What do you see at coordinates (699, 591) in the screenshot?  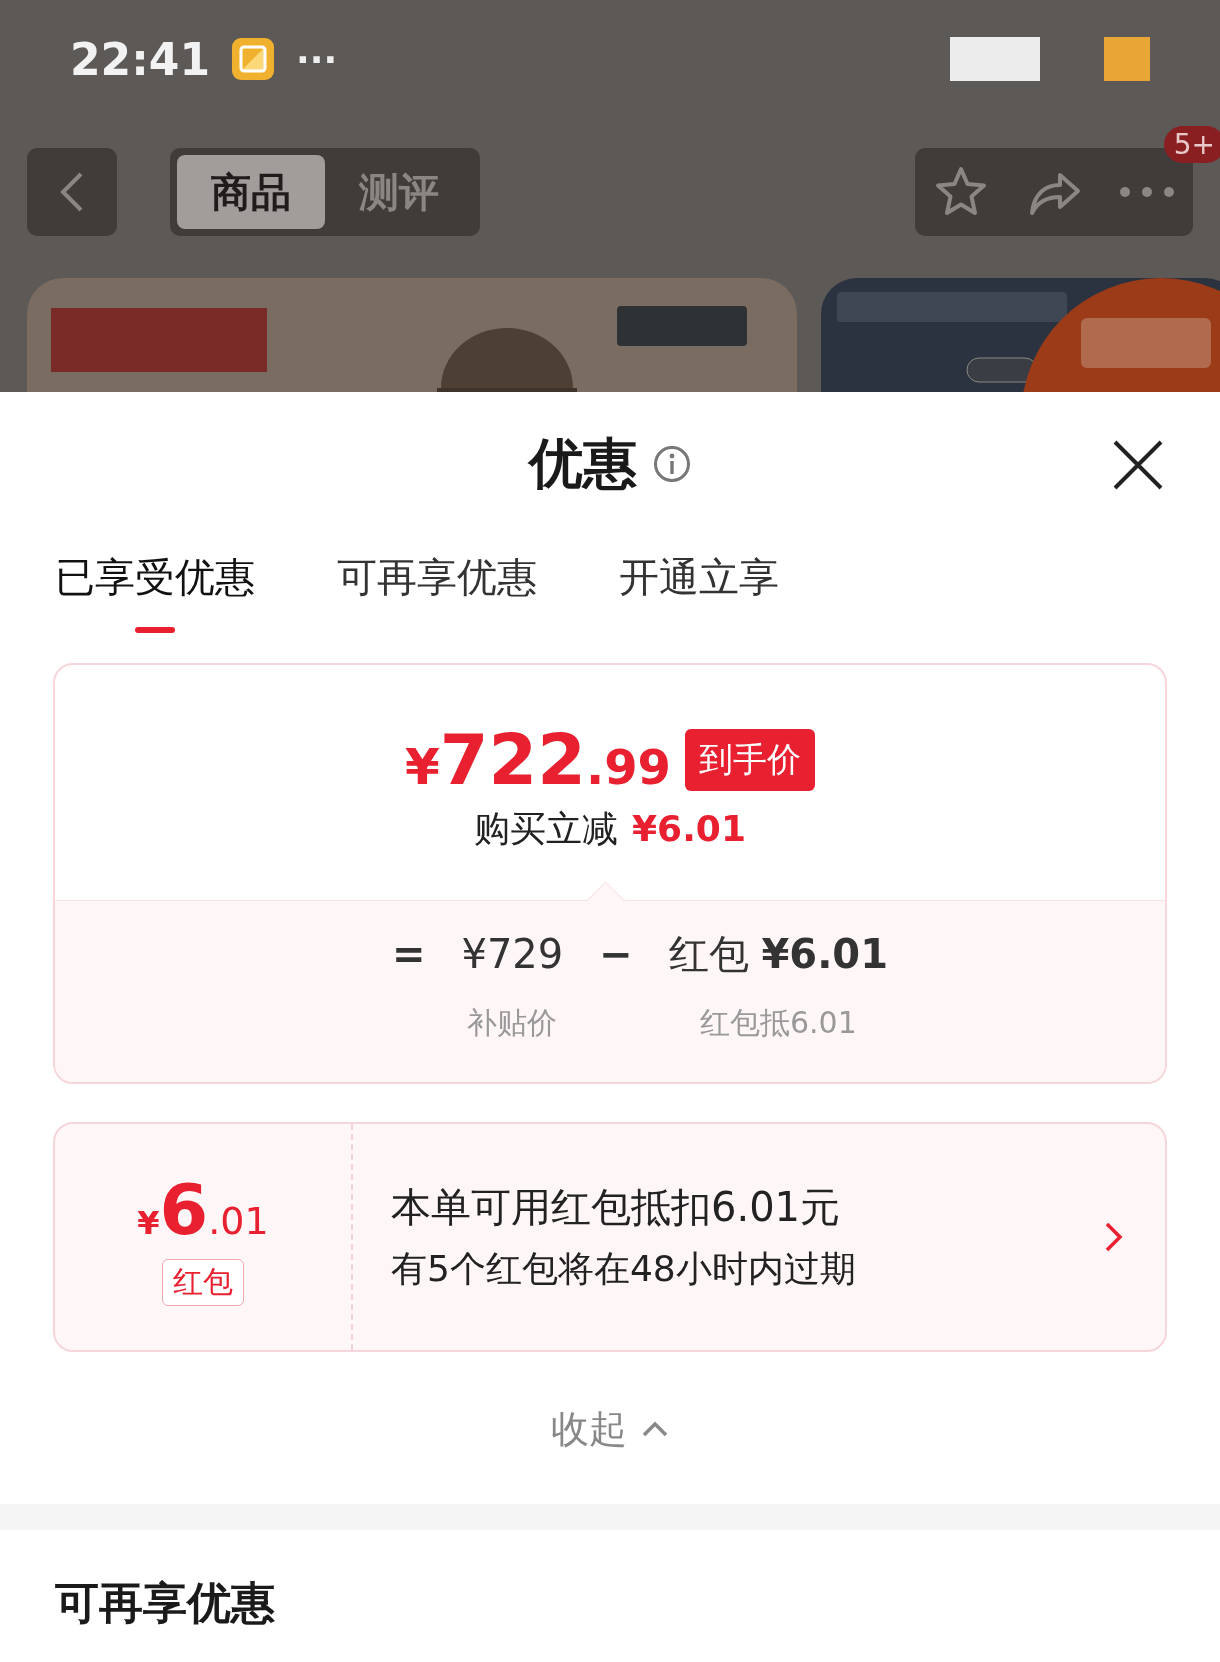 I see `tab: 开通立享` at bounding box center [699, 591].